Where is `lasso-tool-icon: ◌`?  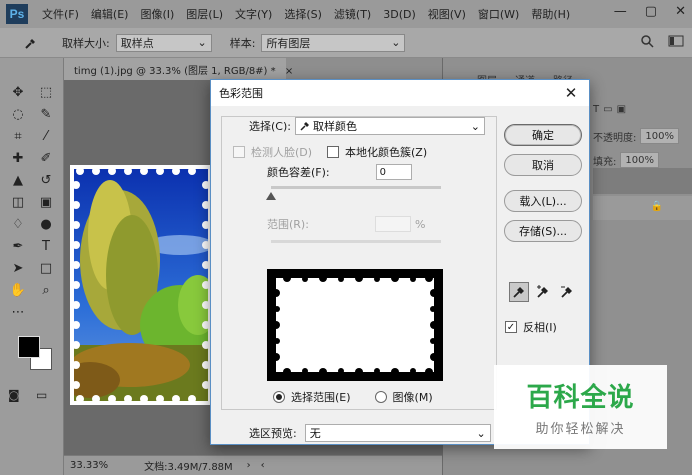
lasso-tool-icon: ◌ is located at coordinates (18, 114).